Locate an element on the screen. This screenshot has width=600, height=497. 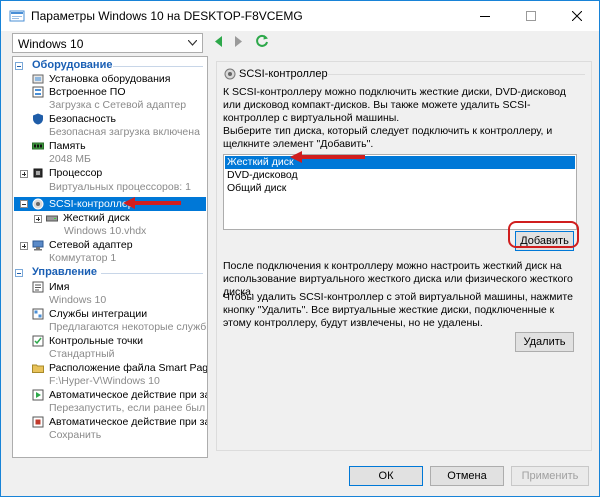
title-bar: Параметры Windows 10 на DESKTOP-F8VCEMG is located at coordinates (300, 16).